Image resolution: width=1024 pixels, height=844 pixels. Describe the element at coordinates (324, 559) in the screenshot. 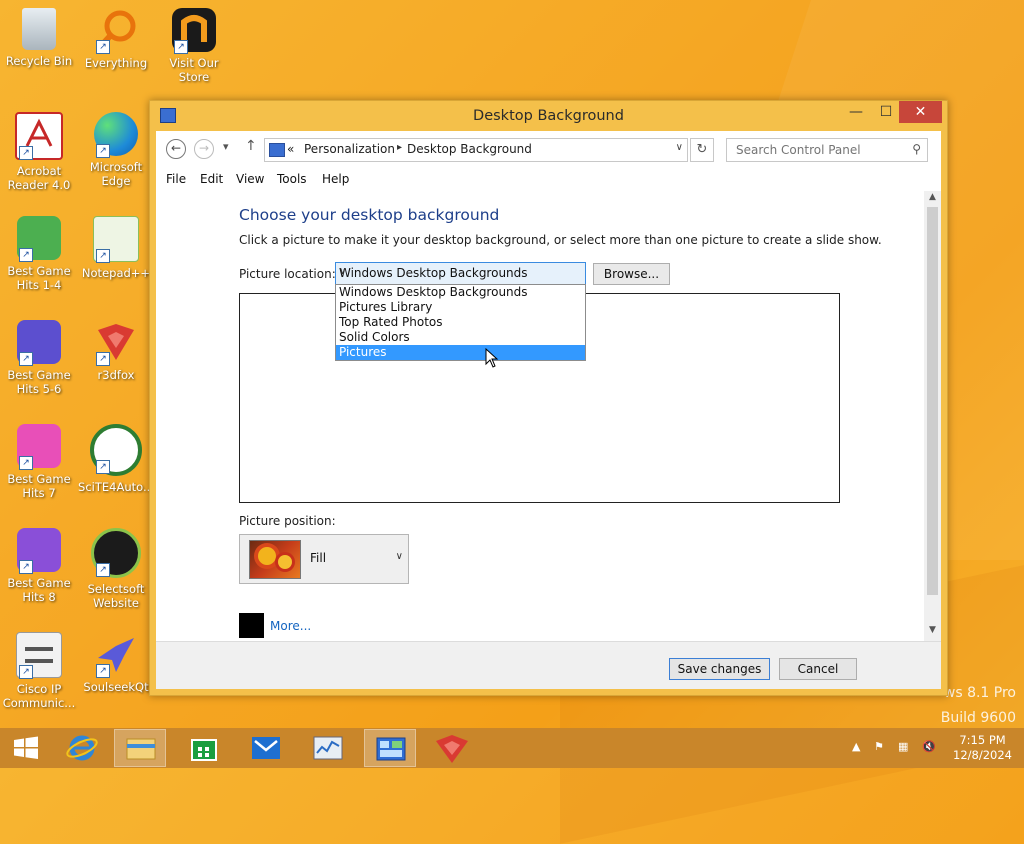

I see `picture-position-select: Fill ∨` at that location.